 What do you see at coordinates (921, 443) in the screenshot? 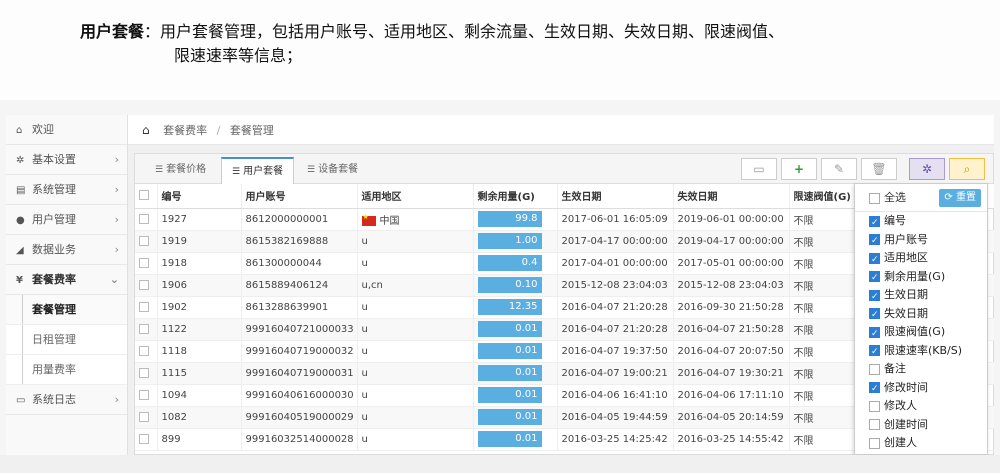
I see `column-option: 创建人` at bounding box center [921, 443].